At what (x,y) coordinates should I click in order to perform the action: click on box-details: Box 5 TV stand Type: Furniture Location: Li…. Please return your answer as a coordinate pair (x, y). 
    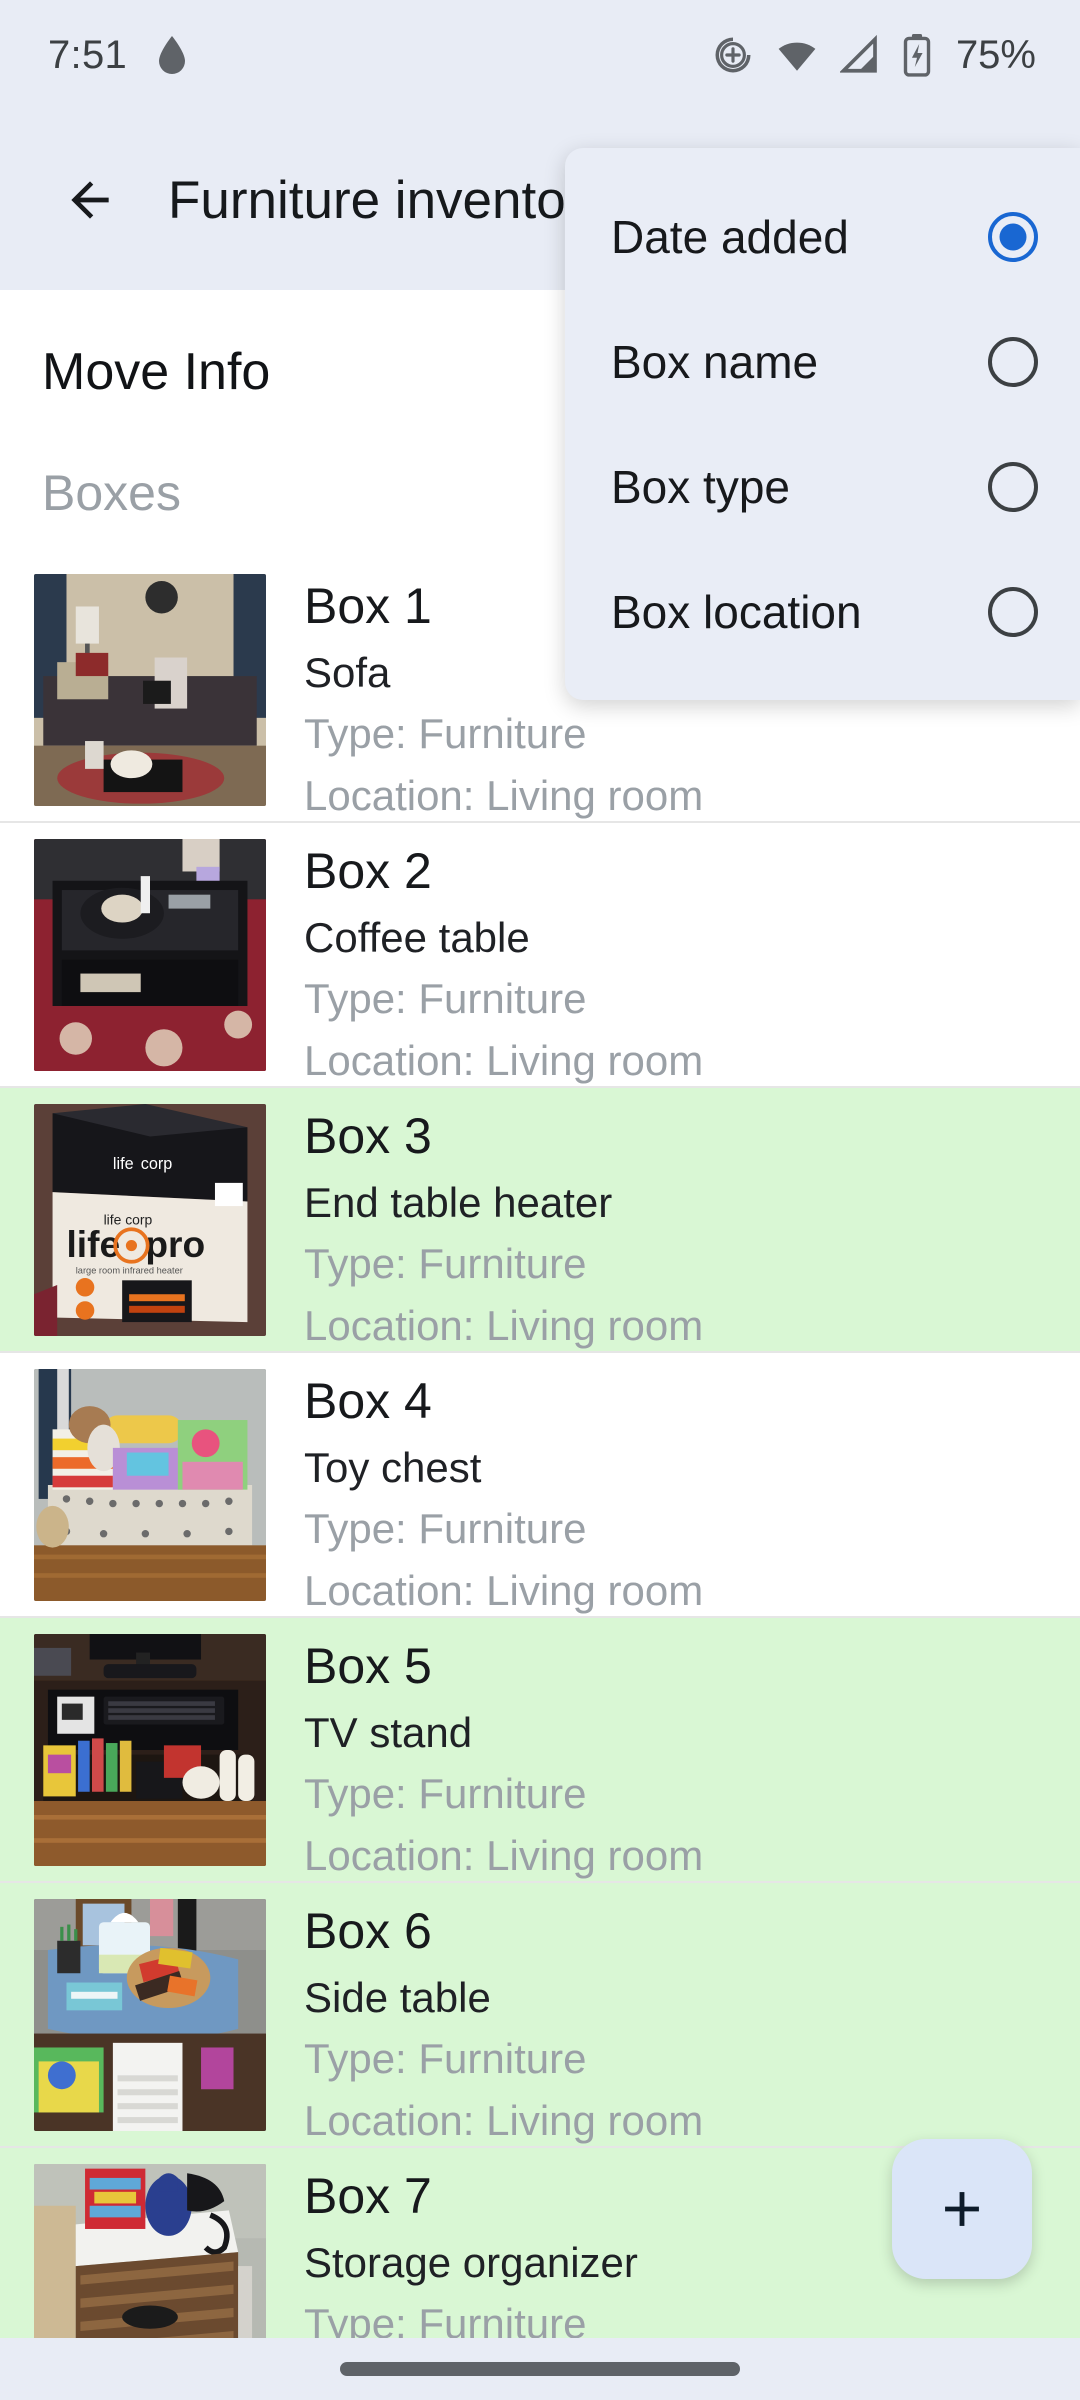
    Looking at the image, I should click on (504, 1749).